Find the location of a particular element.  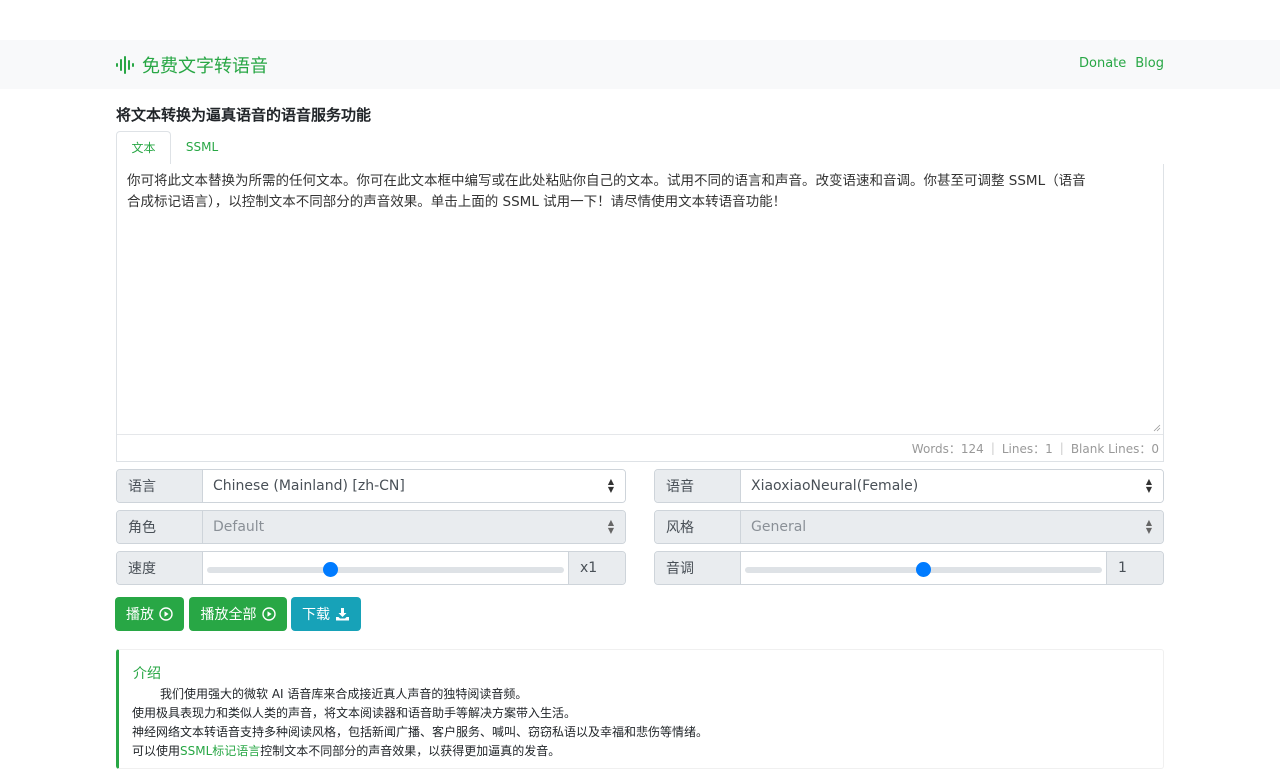

ssml-link: SSML标记语言 is located at coordinates (220, 751).